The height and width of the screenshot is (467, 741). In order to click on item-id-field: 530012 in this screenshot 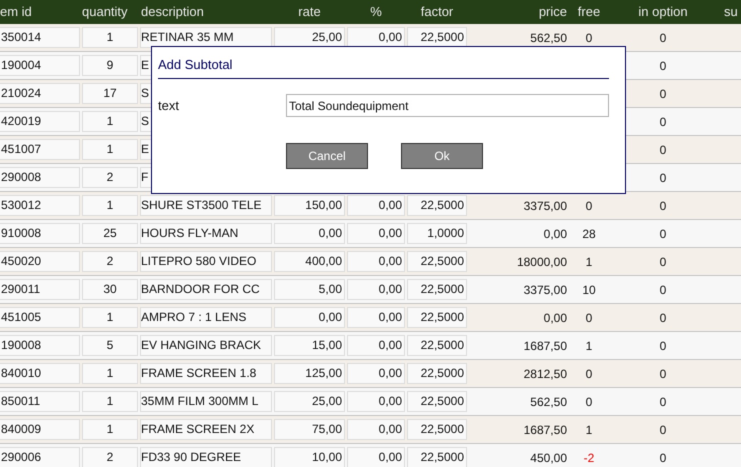, I will do `click(40, 205)`.